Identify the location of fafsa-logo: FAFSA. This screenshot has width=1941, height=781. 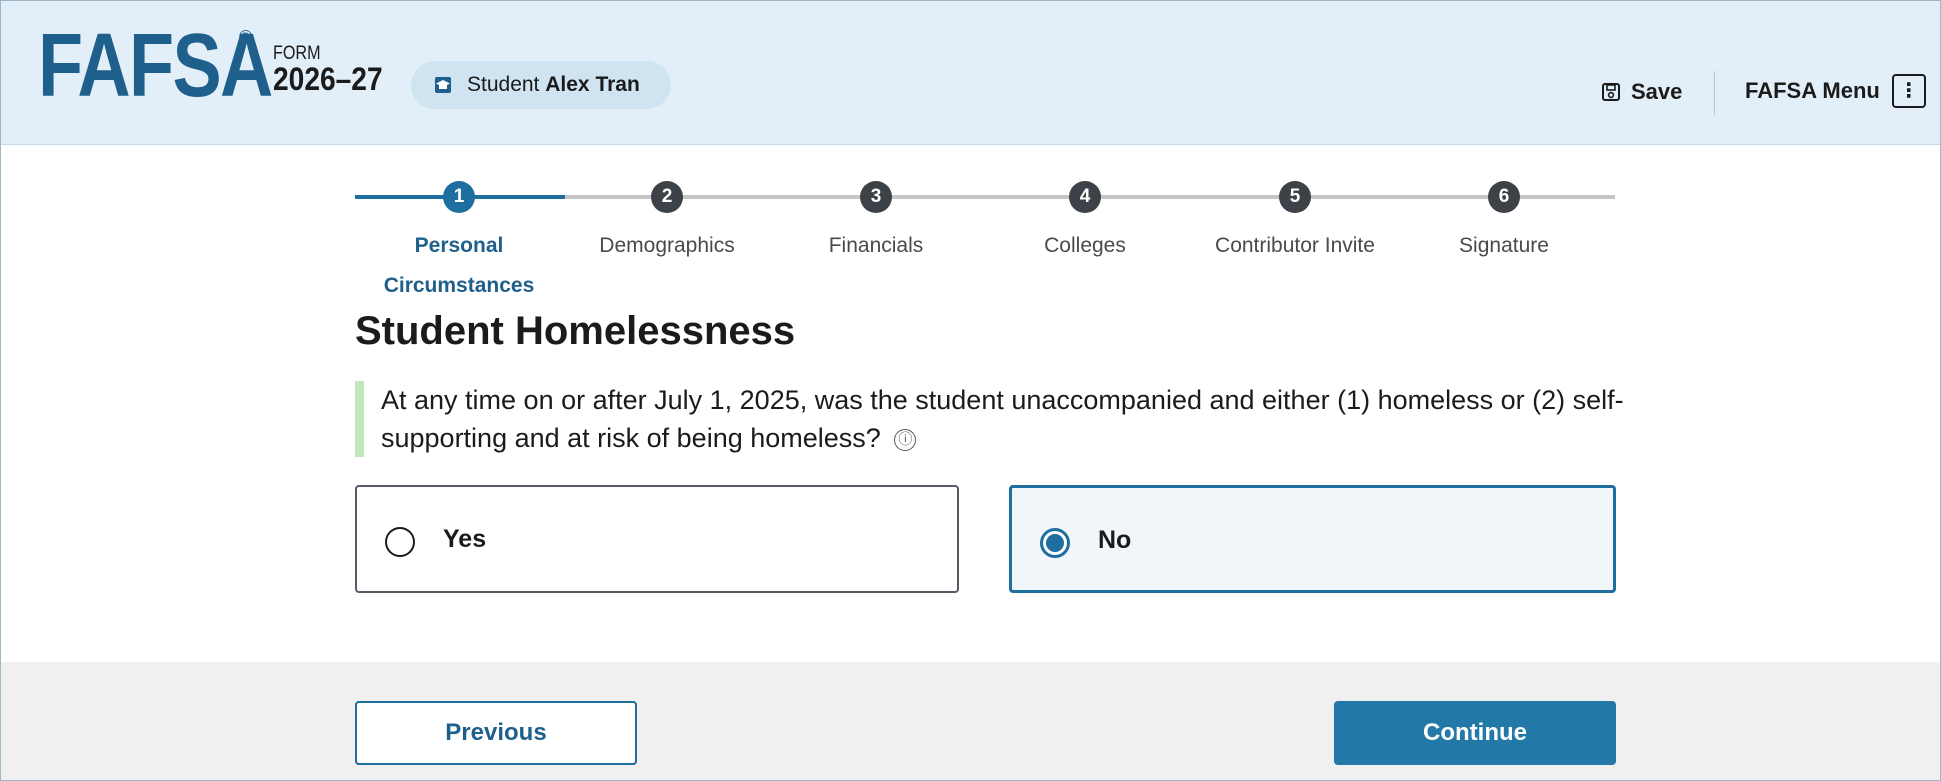
(155, 66).